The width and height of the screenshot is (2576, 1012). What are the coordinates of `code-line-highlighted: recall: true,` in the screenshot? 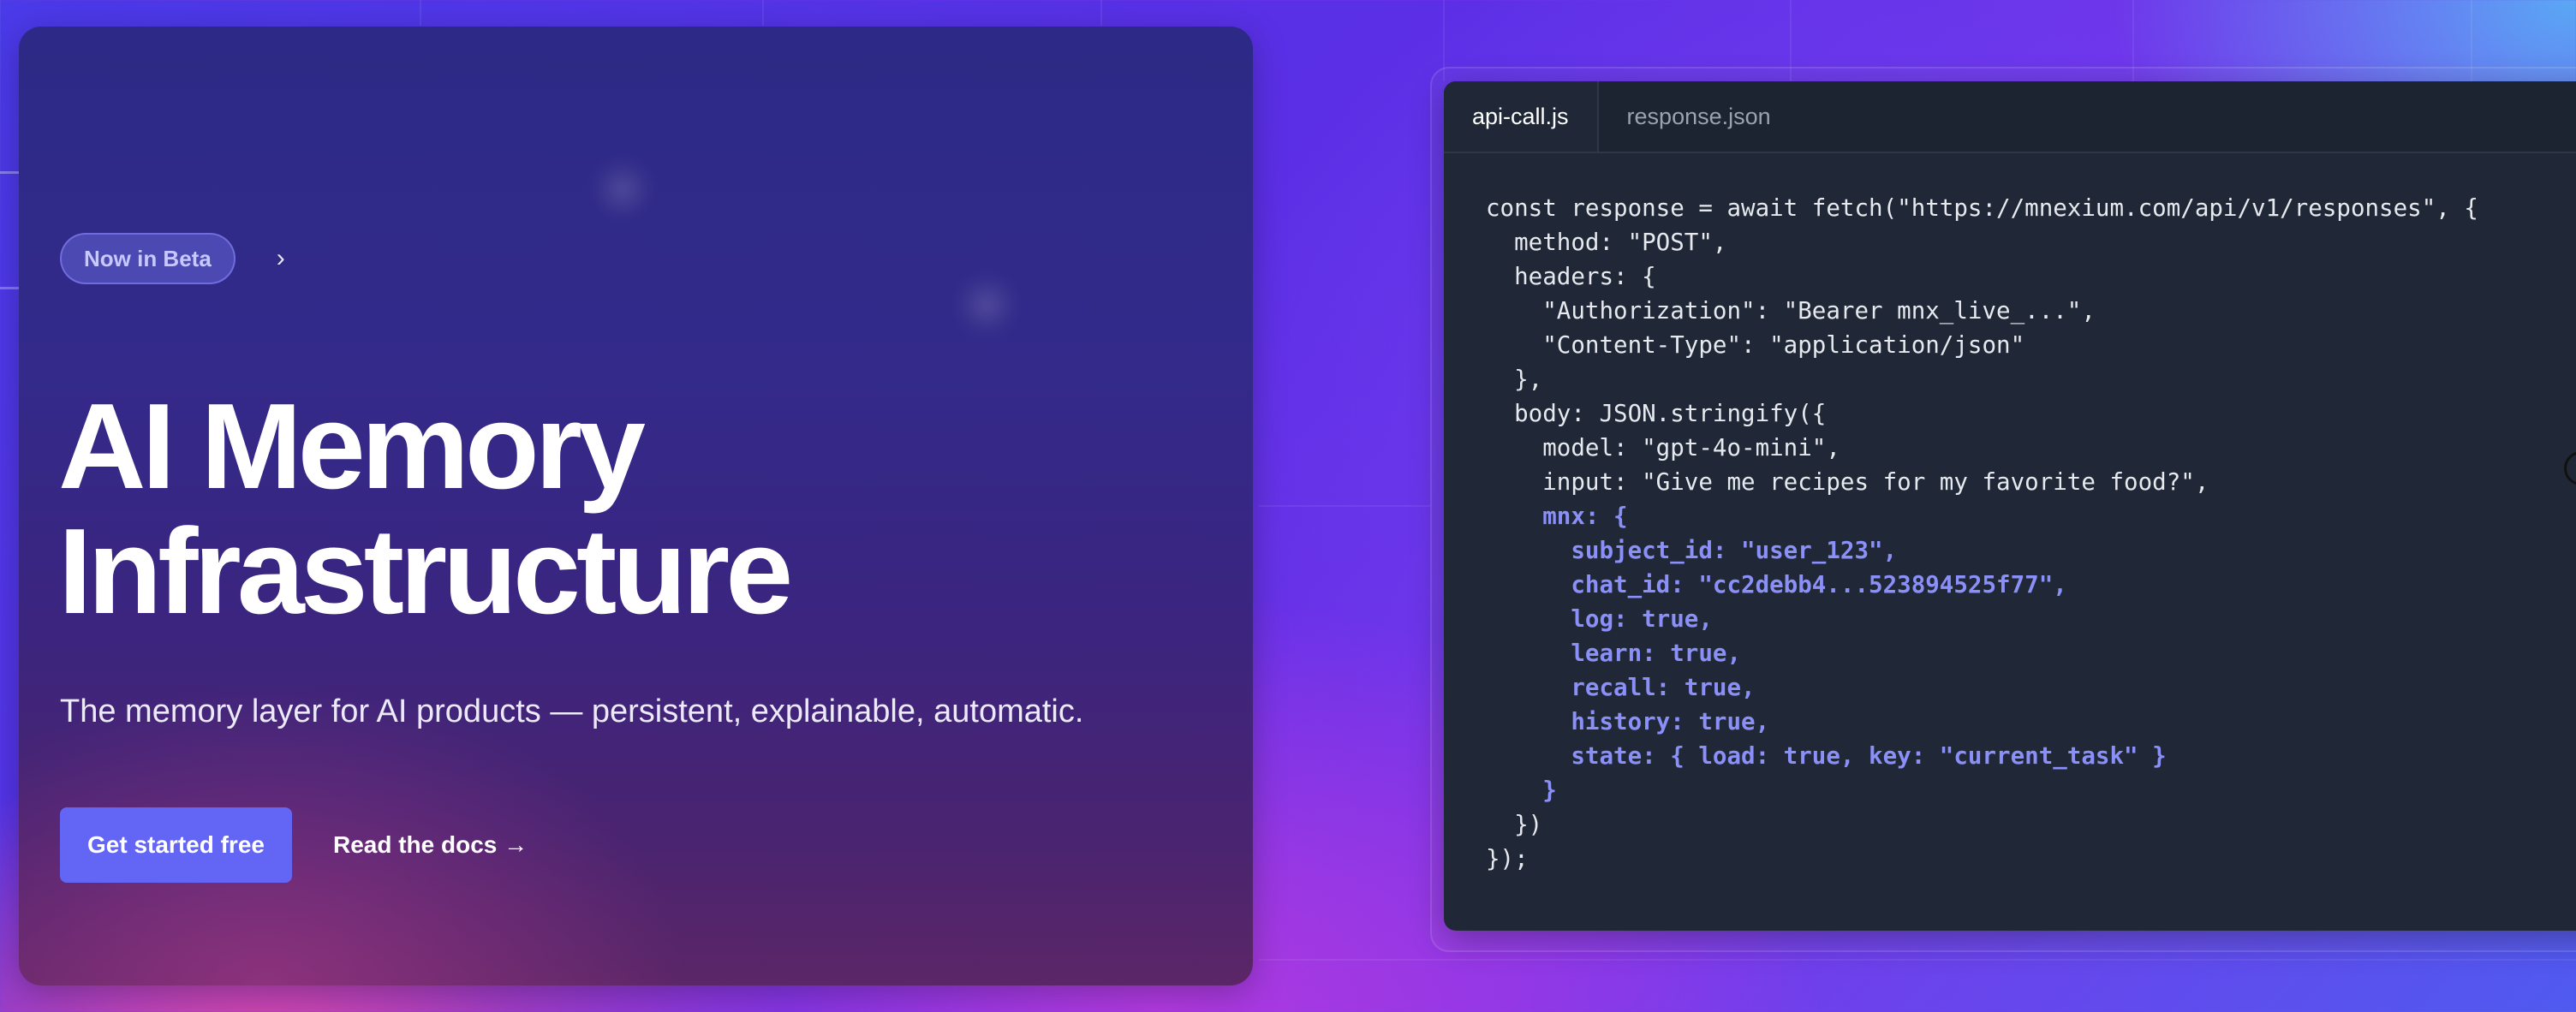 It's located at (1621, 687).